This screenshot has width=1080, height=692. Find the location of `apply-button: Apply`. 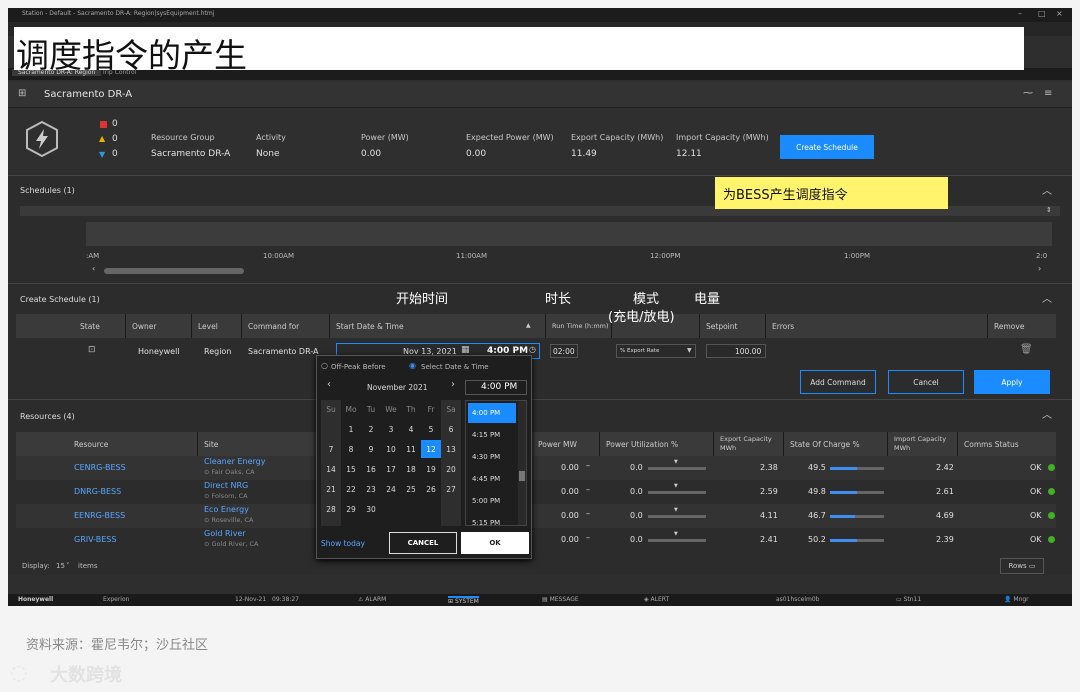

apply-button: Apply is located at coordinates (1012, 382).